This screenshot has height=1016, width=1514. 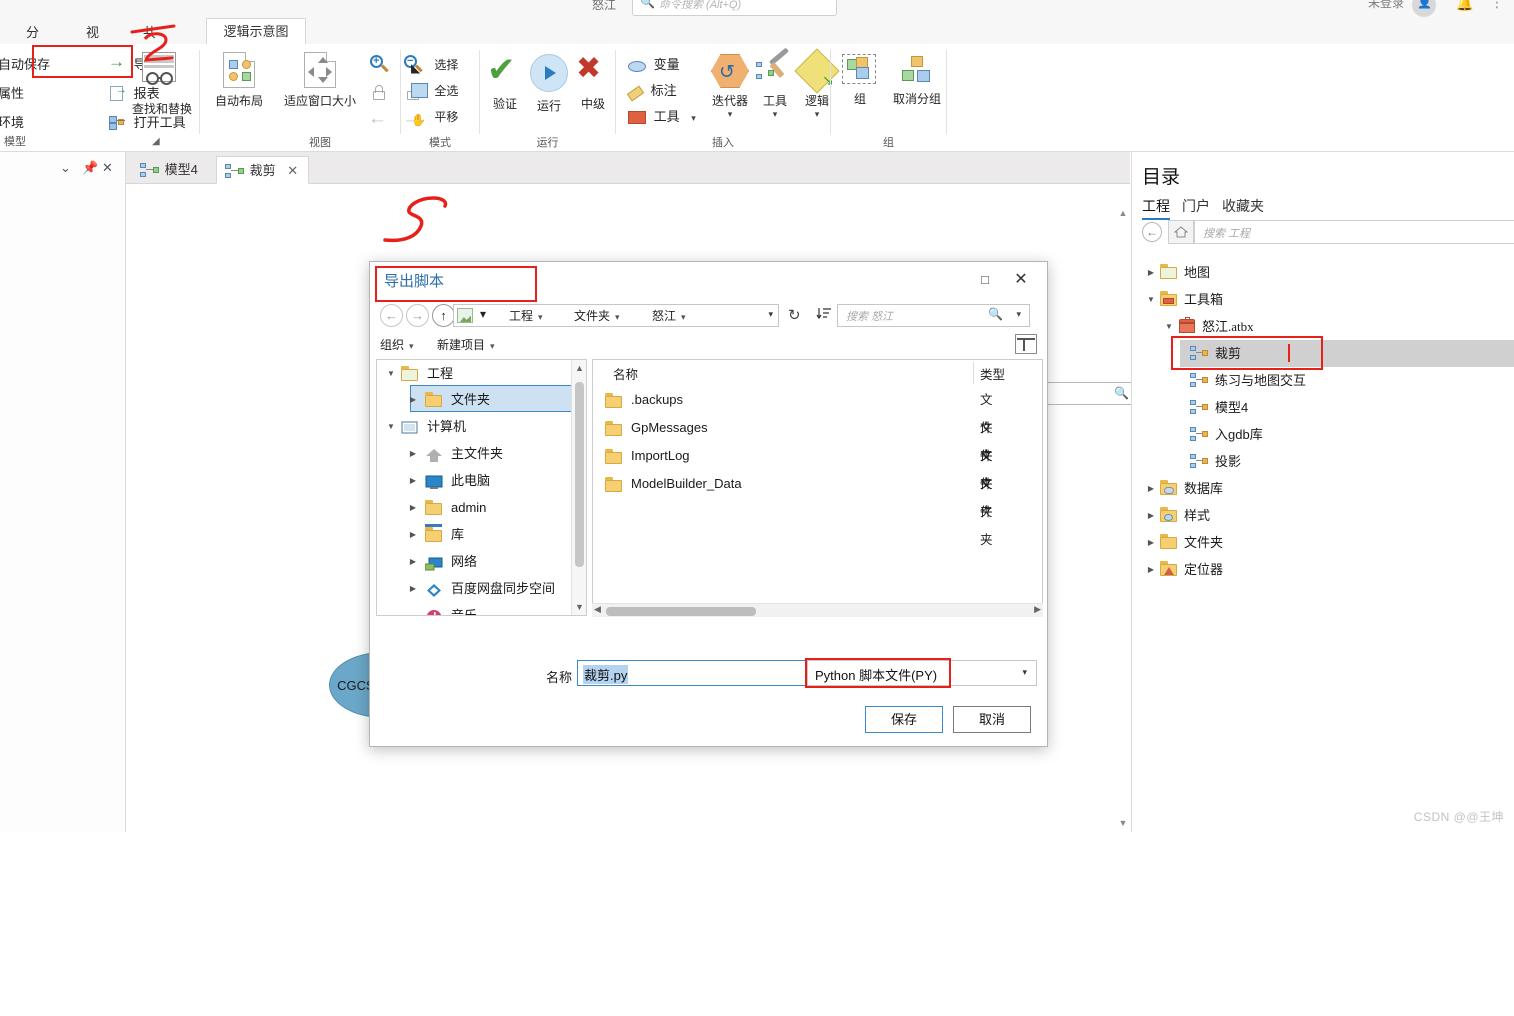 What do you see at coordinates (654, 63) in the screenshot?
I see `variable-button: 变量` at bounding box center [654, 63].